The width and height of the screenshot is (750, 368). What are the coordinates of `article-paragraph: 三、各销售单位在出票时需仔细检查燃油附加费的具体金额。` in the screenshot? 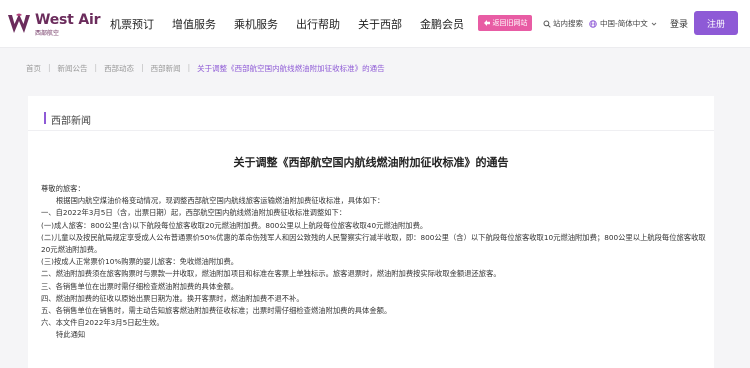 It's located at (140, 286).